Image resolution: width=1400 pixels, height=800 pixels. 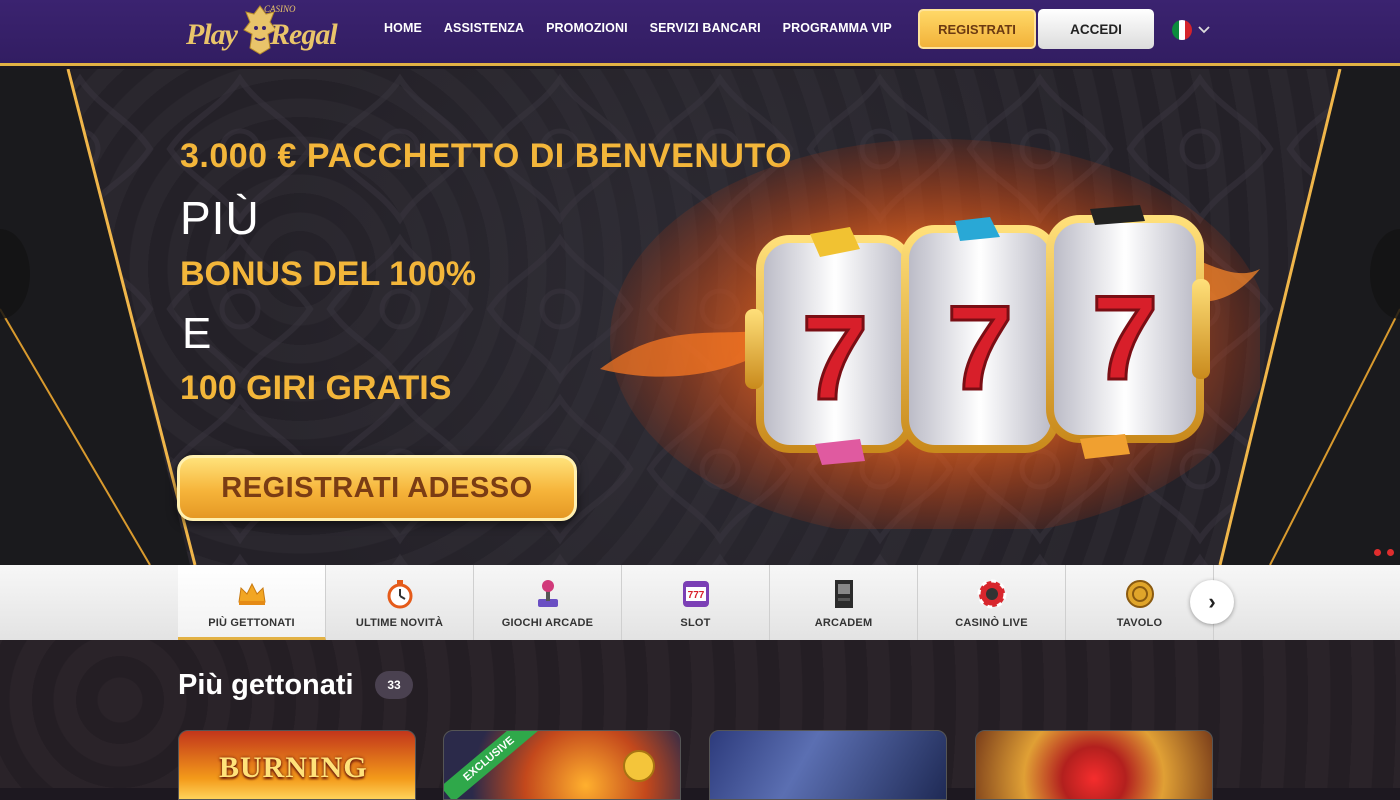 I want to click on game-tile: EXCLUSIVE, so click(x=562, y=765).